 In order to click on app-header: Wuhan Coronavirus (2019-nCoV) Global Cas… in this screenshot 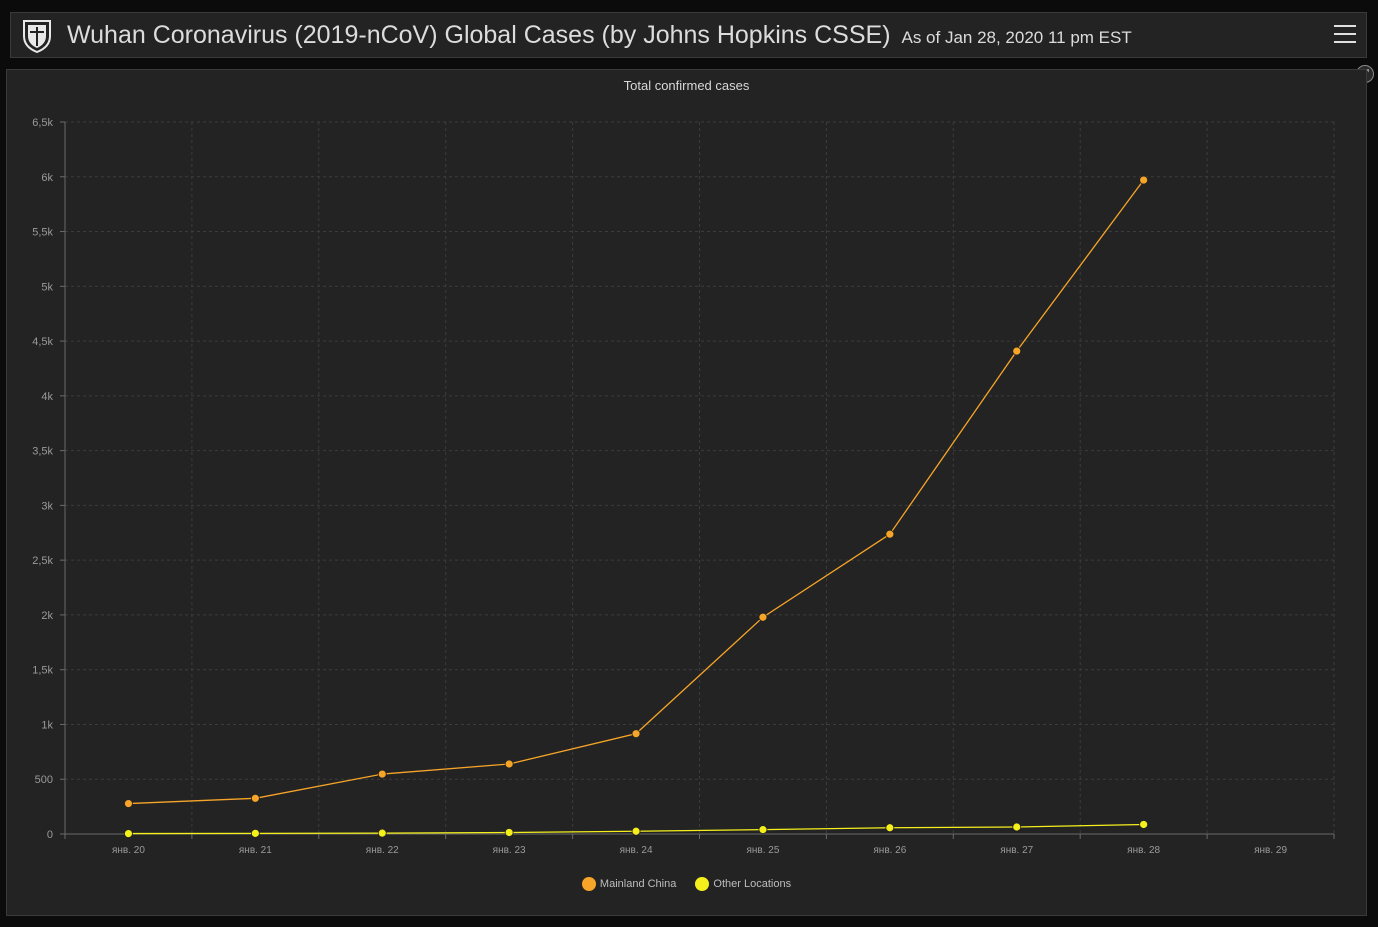, I will do `click(688, 35)`.